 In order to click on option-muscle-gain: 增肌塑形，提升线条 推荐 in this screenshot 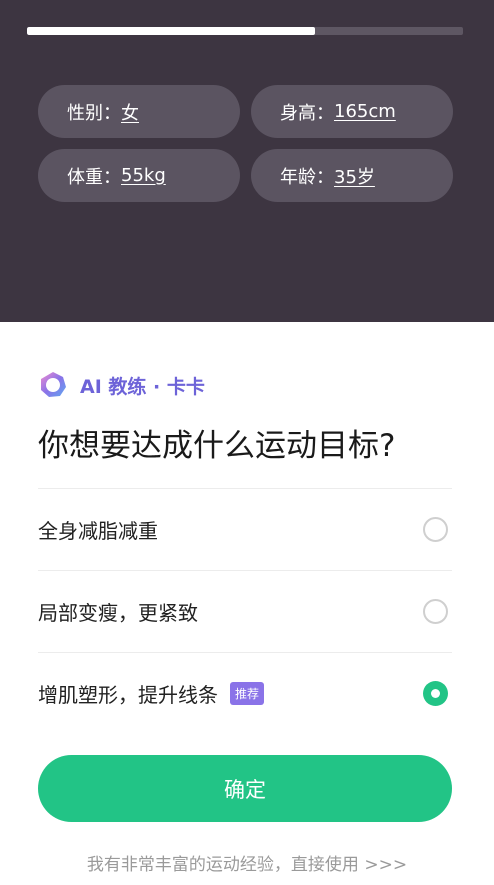, I will do `click(245, 693)`.